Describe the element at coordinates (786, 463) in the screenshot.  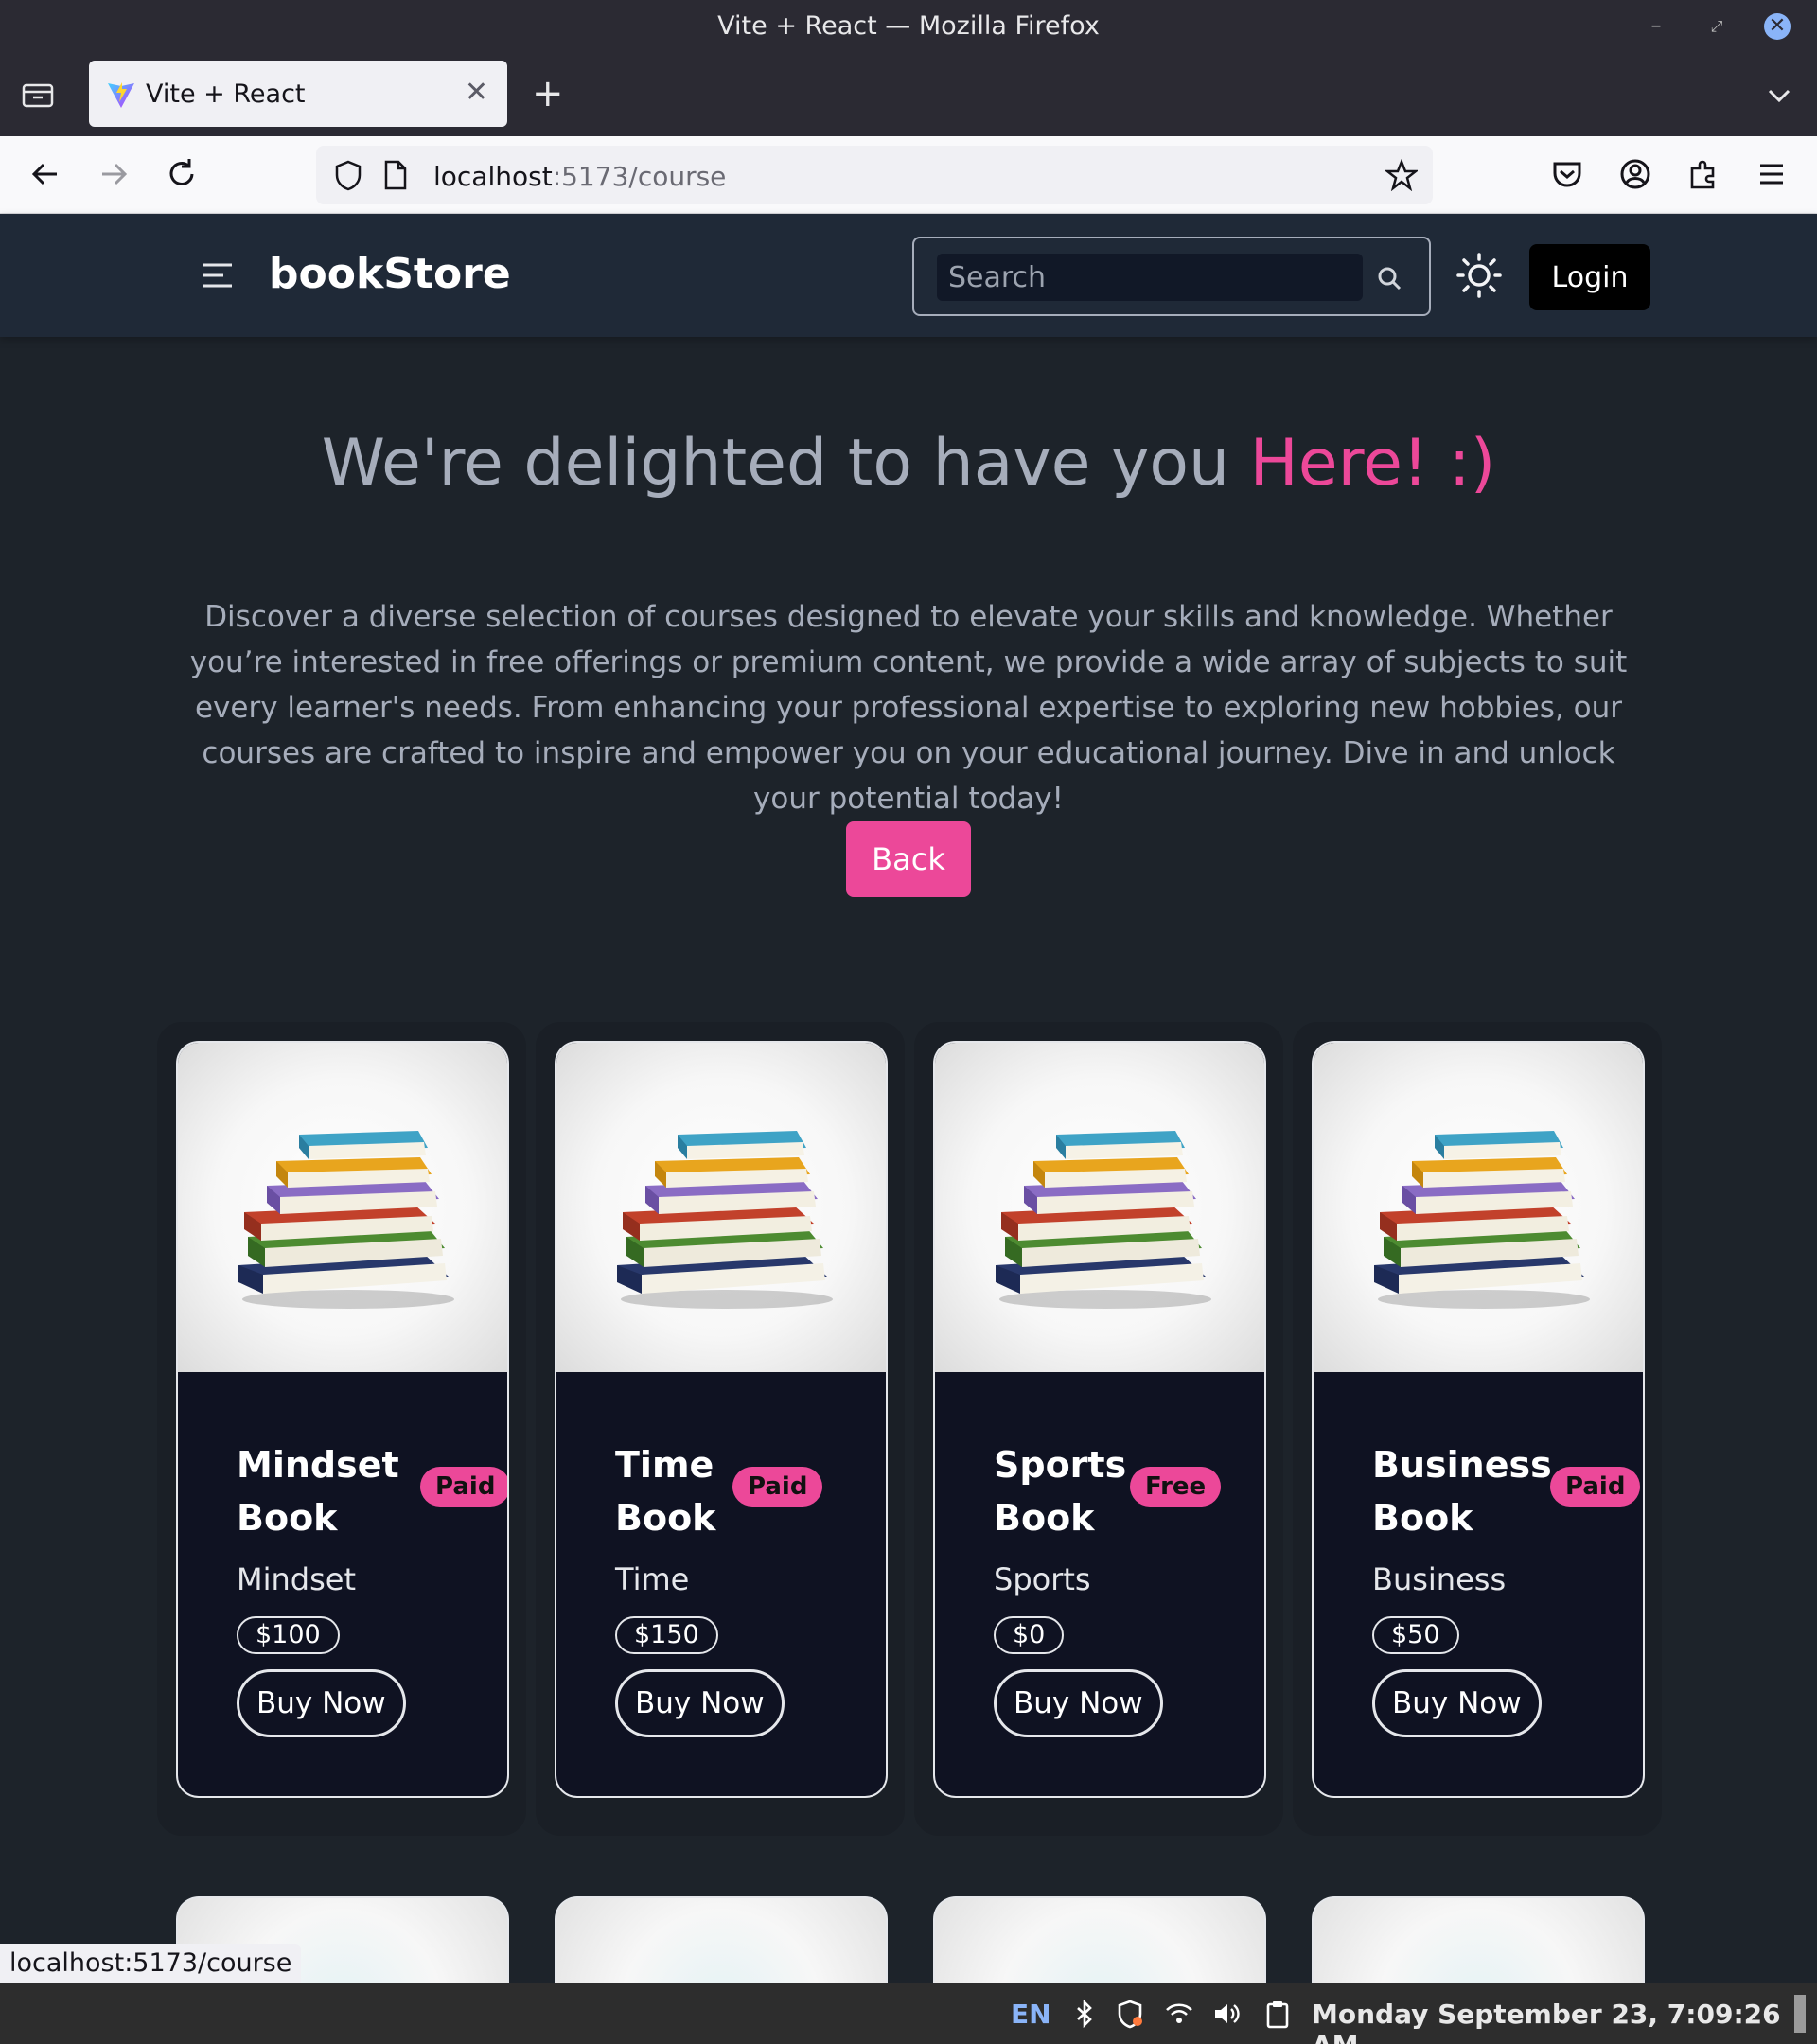
I see `hero-title-main: We're delighted to have you` at that location.